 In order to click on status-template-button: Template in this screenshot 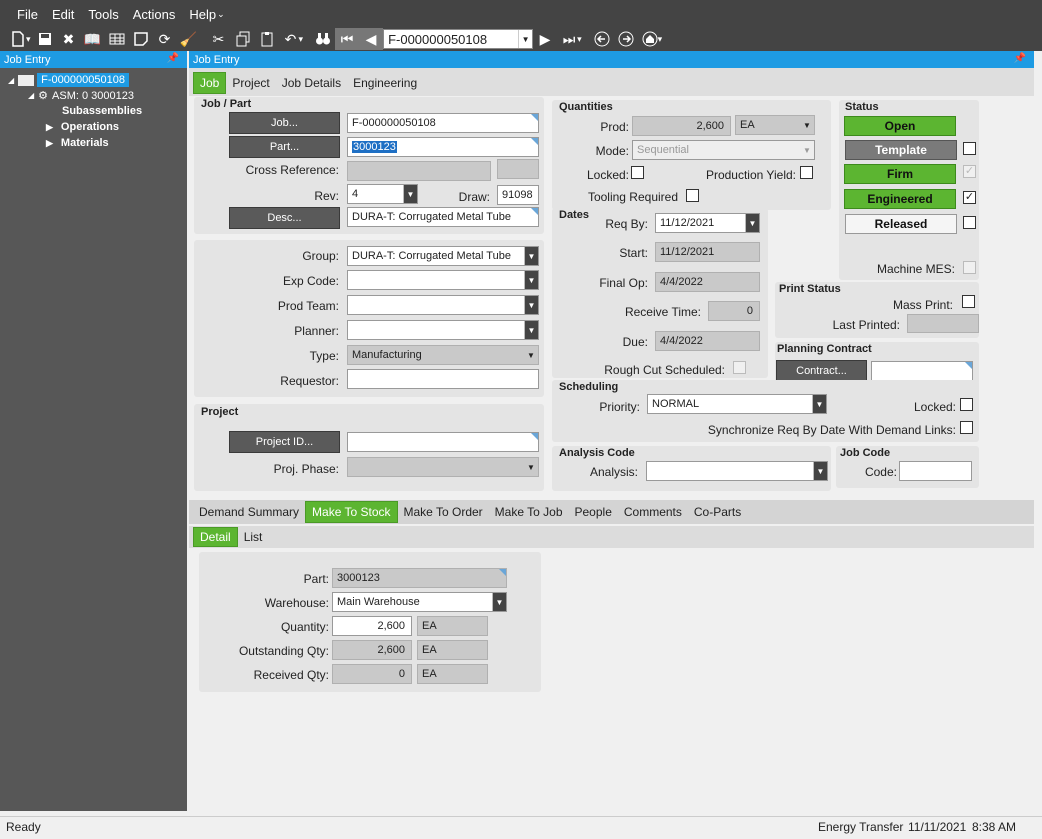, I will do `click(901, 150)`.